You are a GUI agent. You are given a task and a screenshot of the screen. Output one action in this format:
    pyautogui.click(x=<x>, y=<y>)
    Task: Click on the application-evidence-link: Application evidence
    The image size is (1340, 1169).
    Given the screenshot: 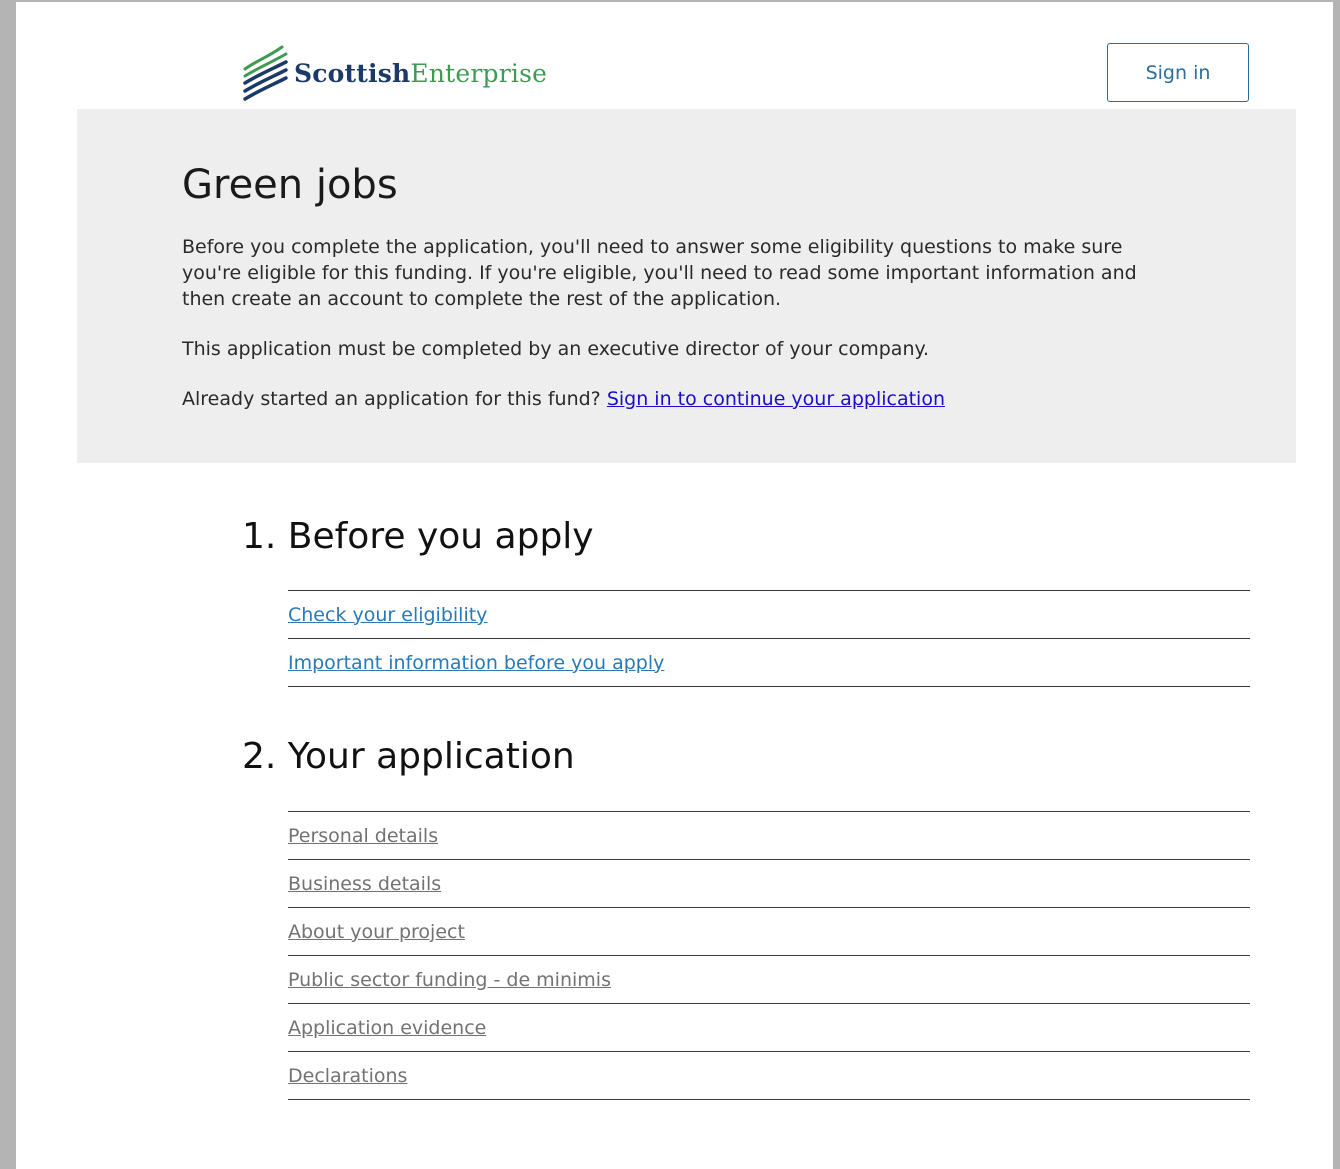 What is the action you would take?
    pyautogui.click(x=387, y=1028)
    